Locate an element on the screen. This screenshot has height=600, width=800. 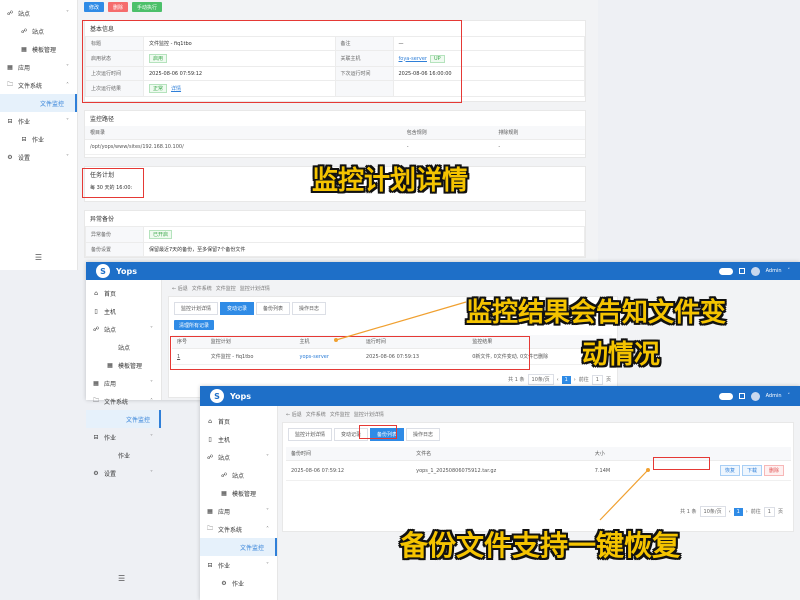
caption-plan-detail: 监控计划详情 is located at coordinates (390, 181).